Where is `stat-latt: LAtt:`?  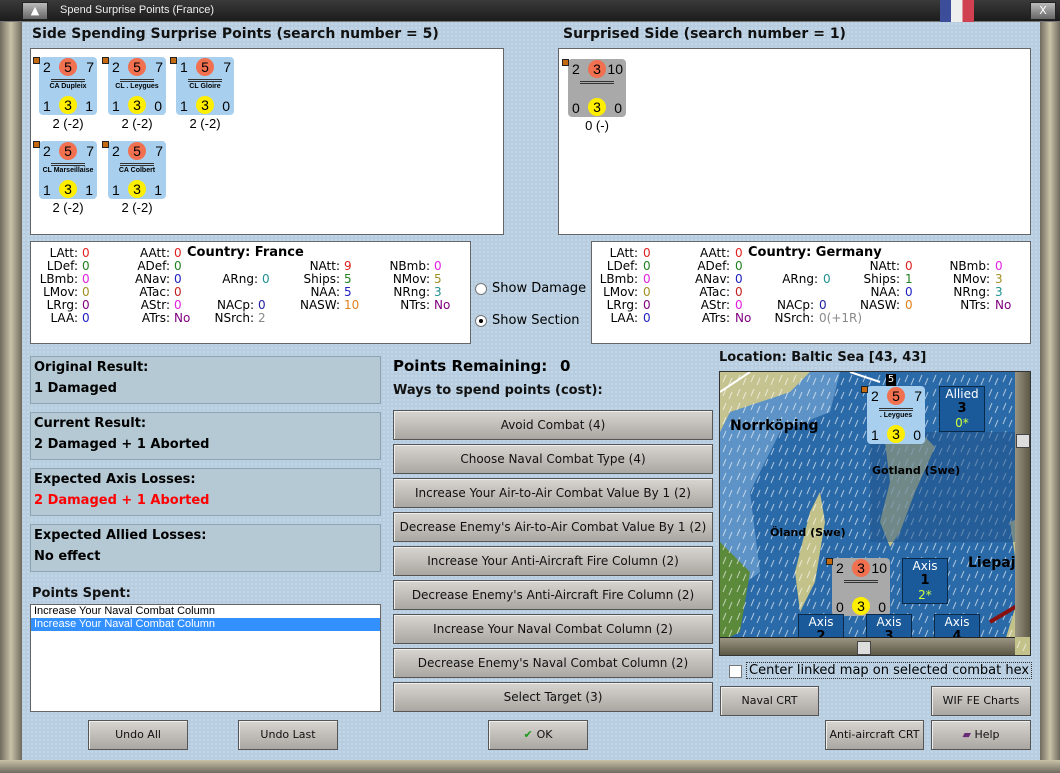 stat-latt: LAtt: is located at coordinates (623, 253).